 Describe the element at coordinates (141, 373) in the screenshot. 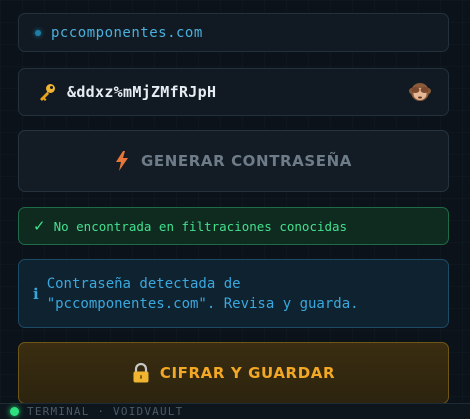

I see `lock-icon` at that location.